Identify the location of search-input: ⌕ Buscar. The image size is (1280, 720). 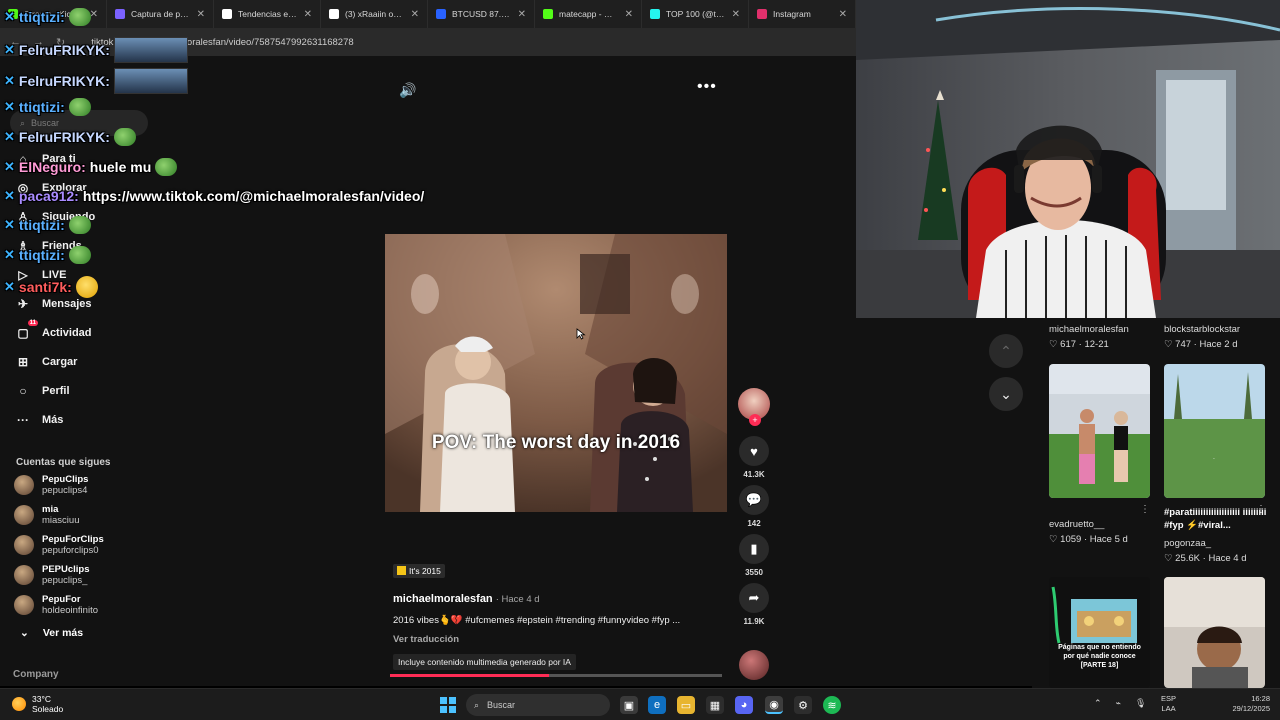
(79, 123).